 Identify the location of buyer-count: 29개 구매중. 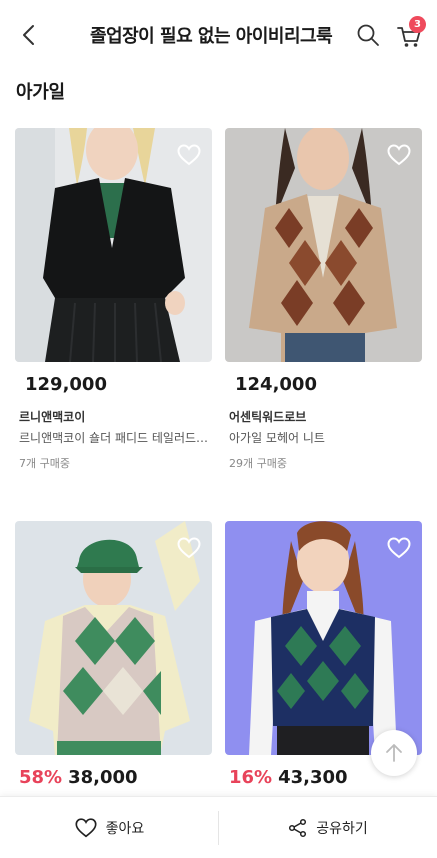
(258, 463).